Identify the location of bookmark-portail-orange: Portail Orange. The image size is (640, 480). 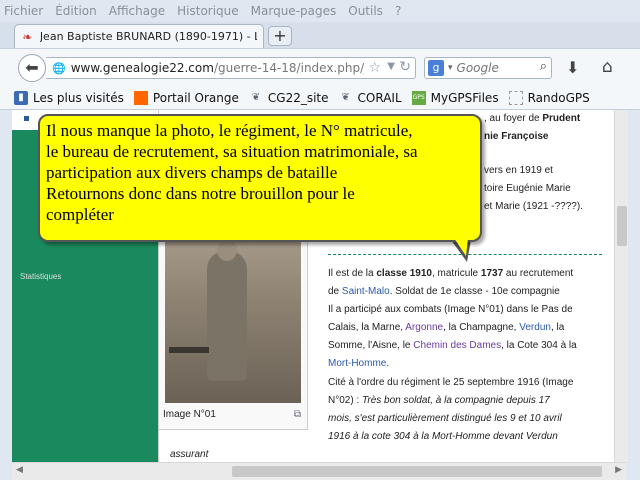
(186, 97).